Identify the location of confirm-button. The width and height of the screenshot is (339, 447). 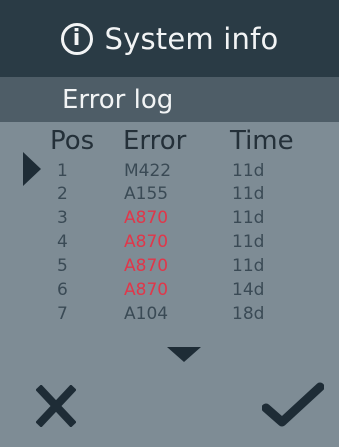
(293, 405).